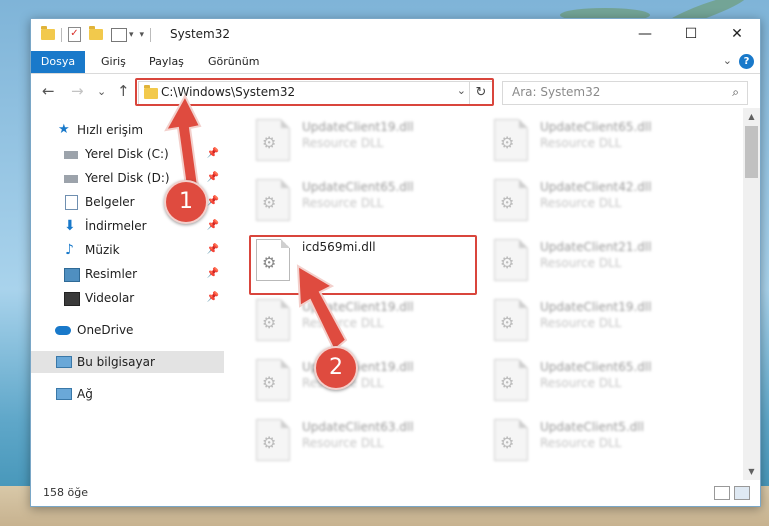 The height and width of the screenshot is (526, 769). I want to click on callout-step-2: 2, so click(336, 368).